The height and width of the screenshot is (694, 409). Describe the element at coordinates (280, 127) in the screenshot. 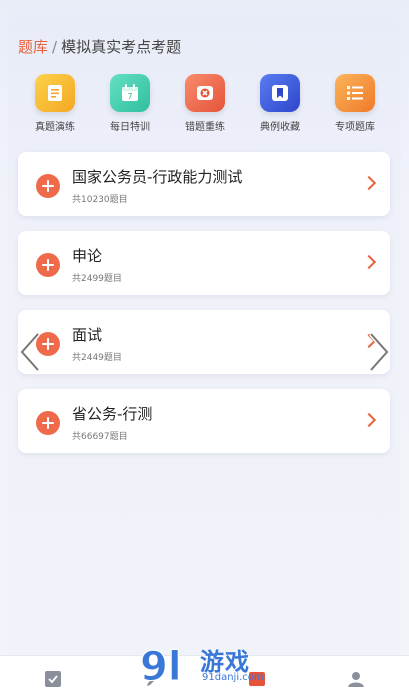

I see `quick-action-label: 典例收藏` at that location.